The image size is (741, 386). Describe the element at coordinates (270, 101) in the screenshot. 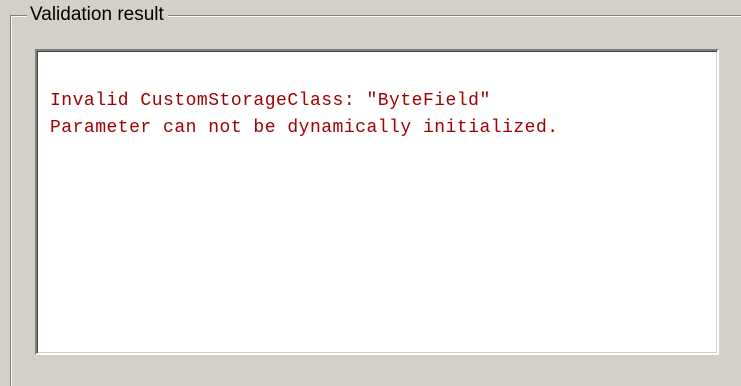

I see `validation-message-line: Invalid CustomStorageClass: "ByteField"` at that location.